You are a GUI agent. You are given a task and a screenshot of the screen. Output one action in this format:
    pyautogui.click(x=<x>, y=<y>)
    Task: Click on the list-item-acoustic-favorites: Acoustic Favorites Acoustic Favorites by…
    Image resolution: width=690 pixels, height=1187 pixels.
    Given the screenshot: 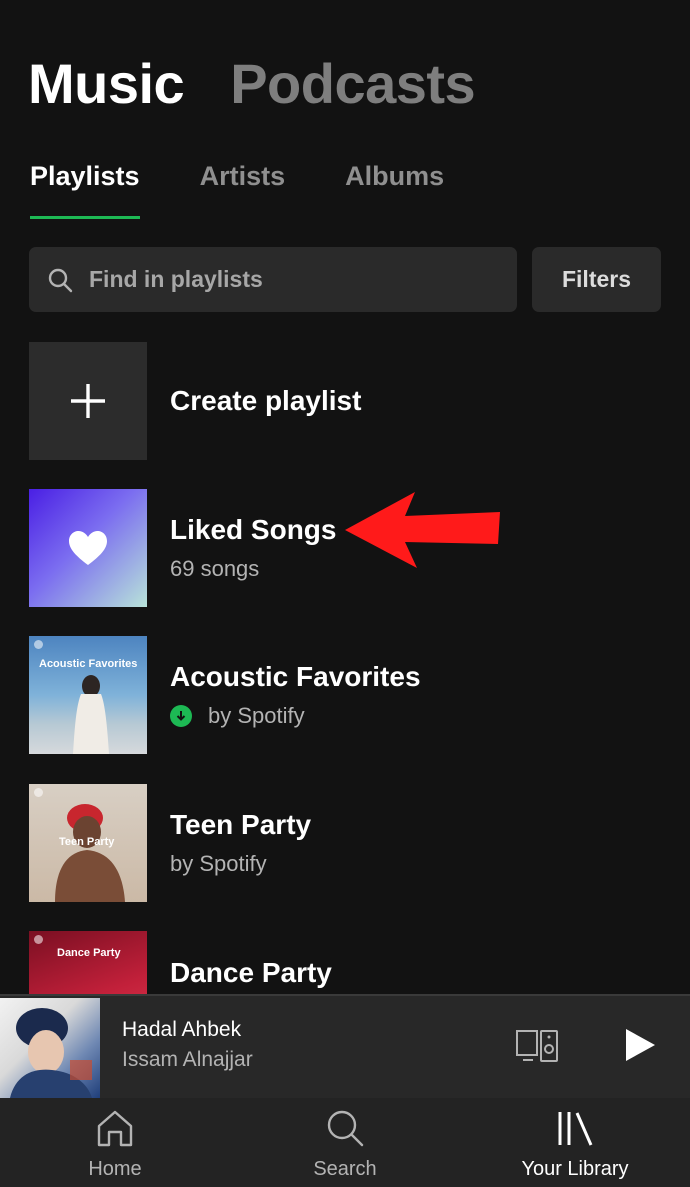 What is the action you would take?
    pyautogui.click(x=349, y=695)
    